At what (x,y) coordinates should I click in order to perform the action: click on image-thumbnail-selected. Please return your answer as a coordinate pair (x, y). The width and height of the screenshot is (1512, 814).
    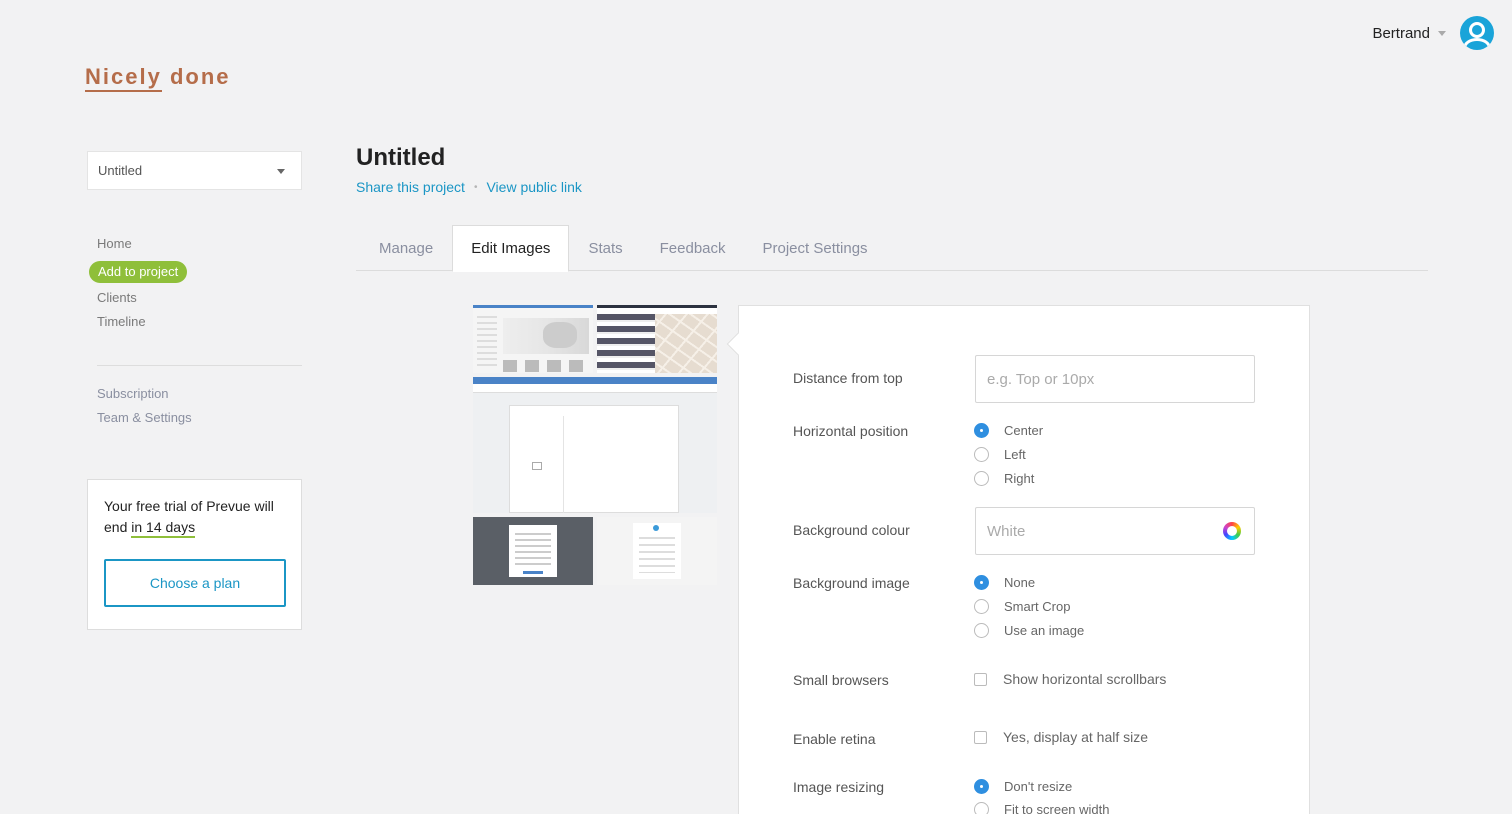
    Looking at the image, I should click on (533, 551).